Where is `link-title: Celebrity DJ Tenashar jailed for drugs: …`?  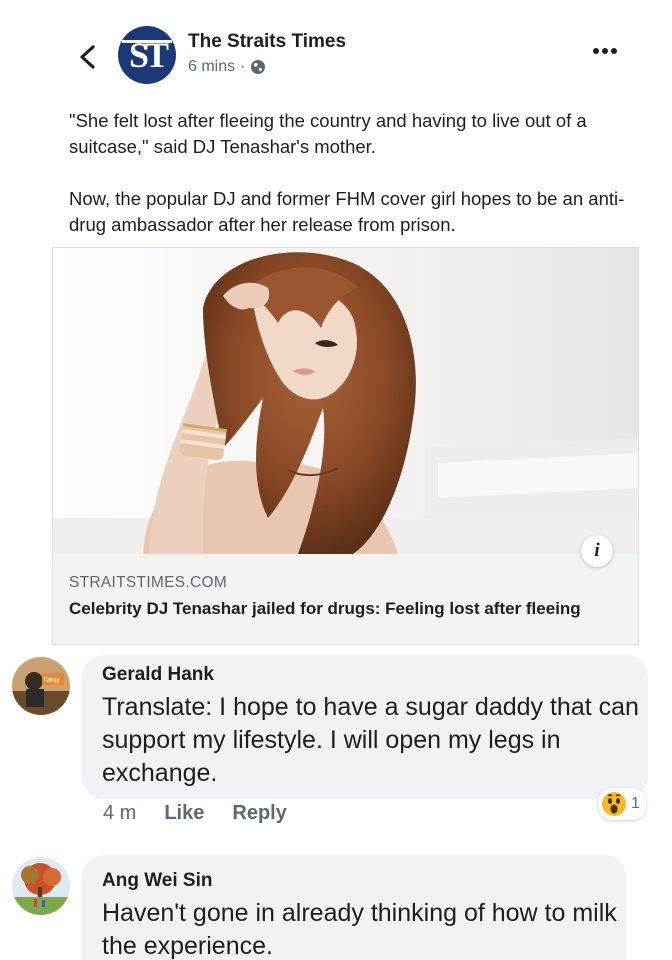 link-title: Celebrity DJ Tenashar jailed for drugs: … is located at coordinates (344, 609).